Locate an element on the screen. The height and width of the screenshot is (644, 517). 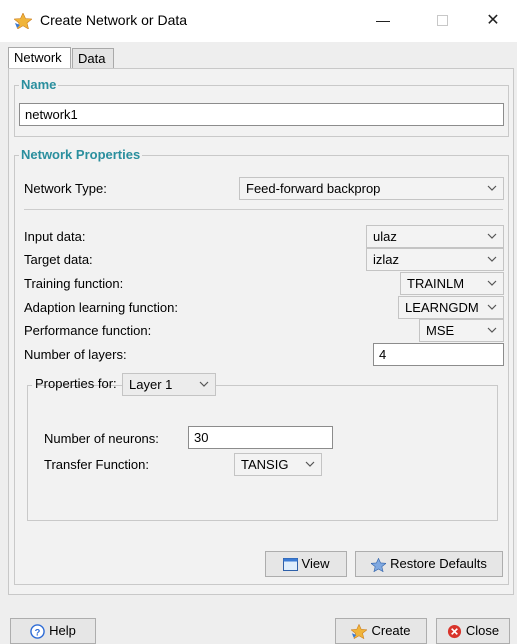
number-of-layers-label: Number of layers: is located at coordinates (75, 354).